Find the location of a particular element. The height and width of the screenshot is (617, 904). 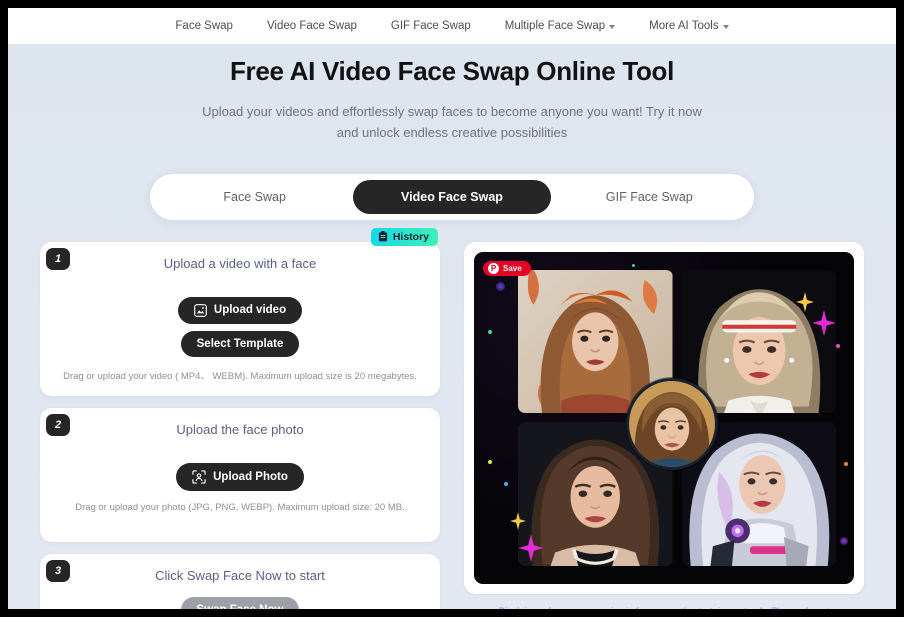

step-3-actions: Swap Face Now is located at coordinates (240, 602).